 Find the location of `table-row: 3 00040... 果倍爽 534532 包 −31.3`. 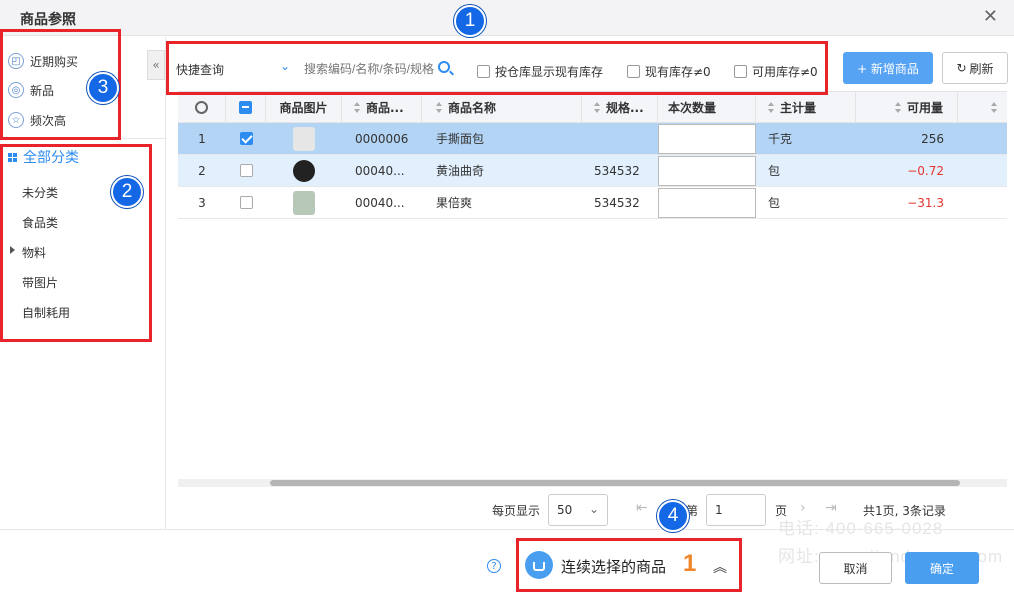

table-row: 3 00040... 果倍爽 534532 包 −31.3 is located at coordinates (592, 203).